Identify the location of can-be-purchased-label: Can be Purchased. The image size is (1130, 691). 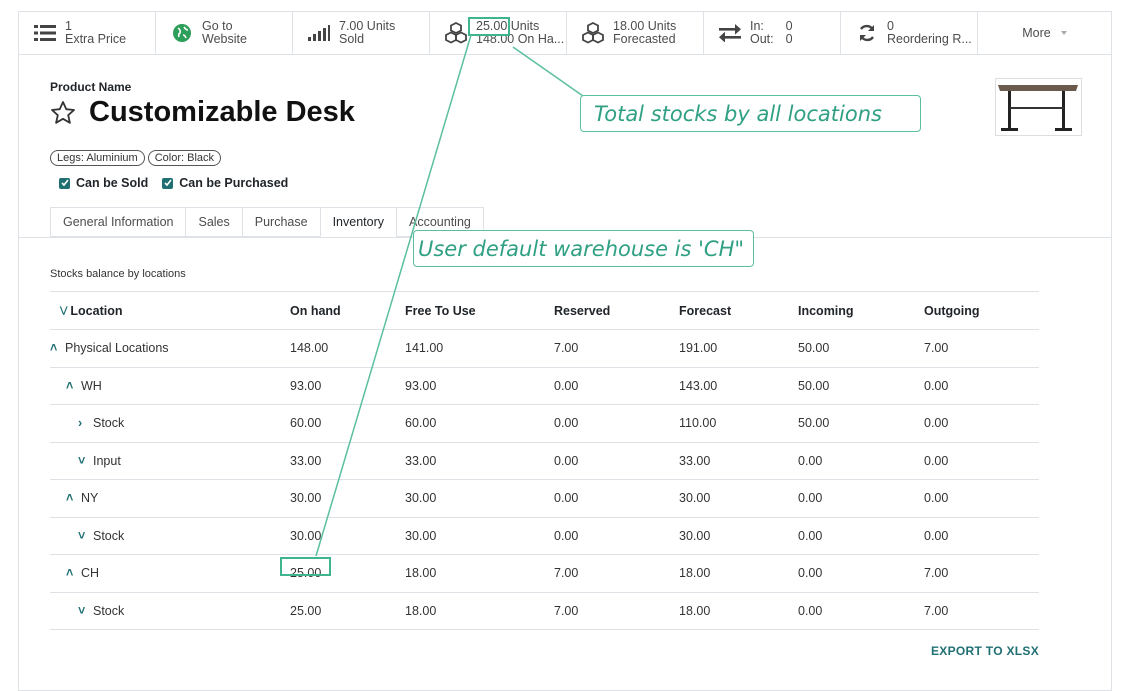
(234, 183).